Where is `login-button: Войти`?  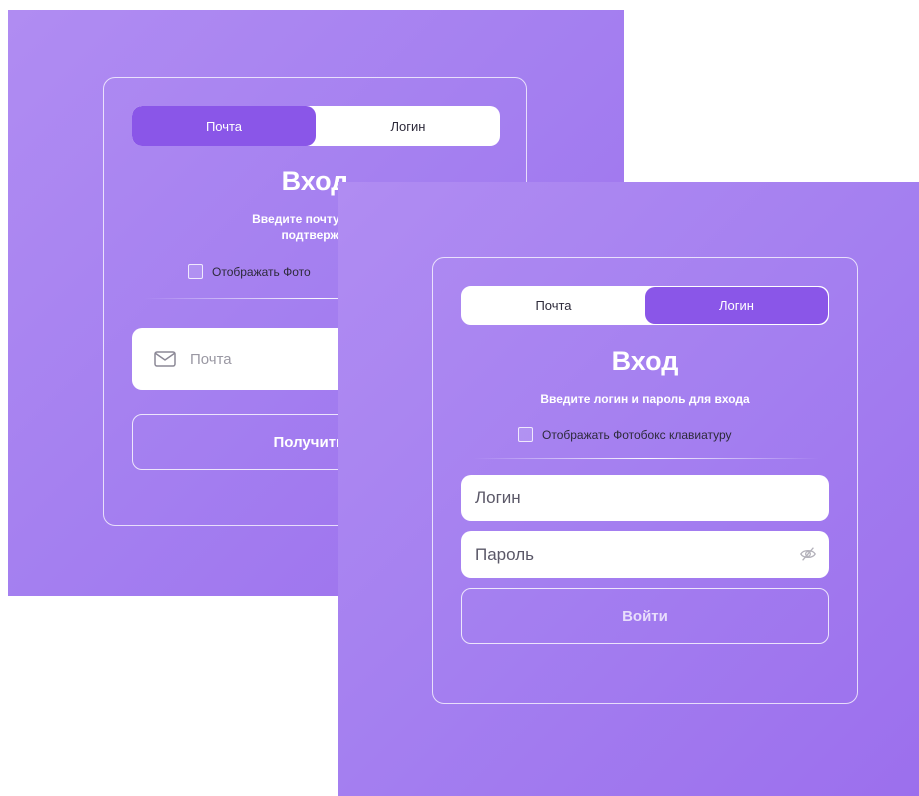
login-button: Войти is located at coordinates (645, 616).